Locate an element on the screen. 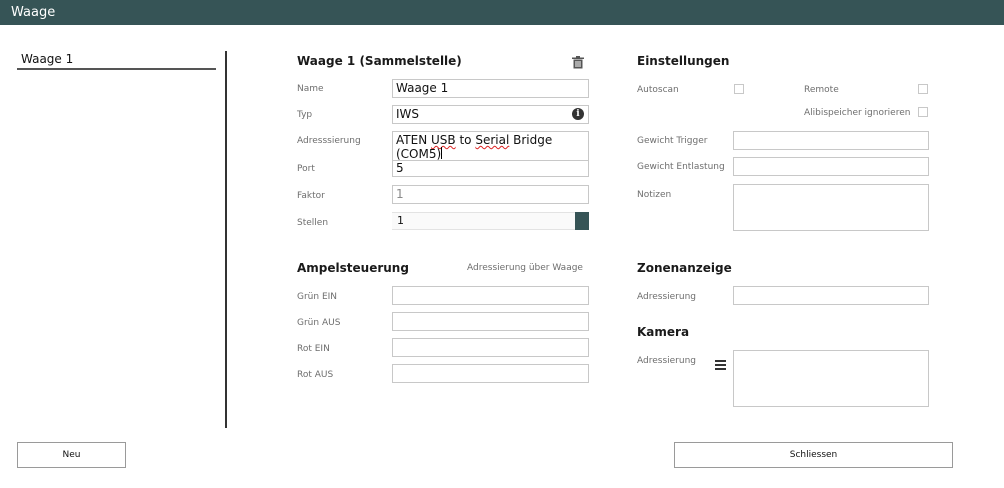  alibi-label: Alibispeicher ignorieren is located at coordinates (857, 113).